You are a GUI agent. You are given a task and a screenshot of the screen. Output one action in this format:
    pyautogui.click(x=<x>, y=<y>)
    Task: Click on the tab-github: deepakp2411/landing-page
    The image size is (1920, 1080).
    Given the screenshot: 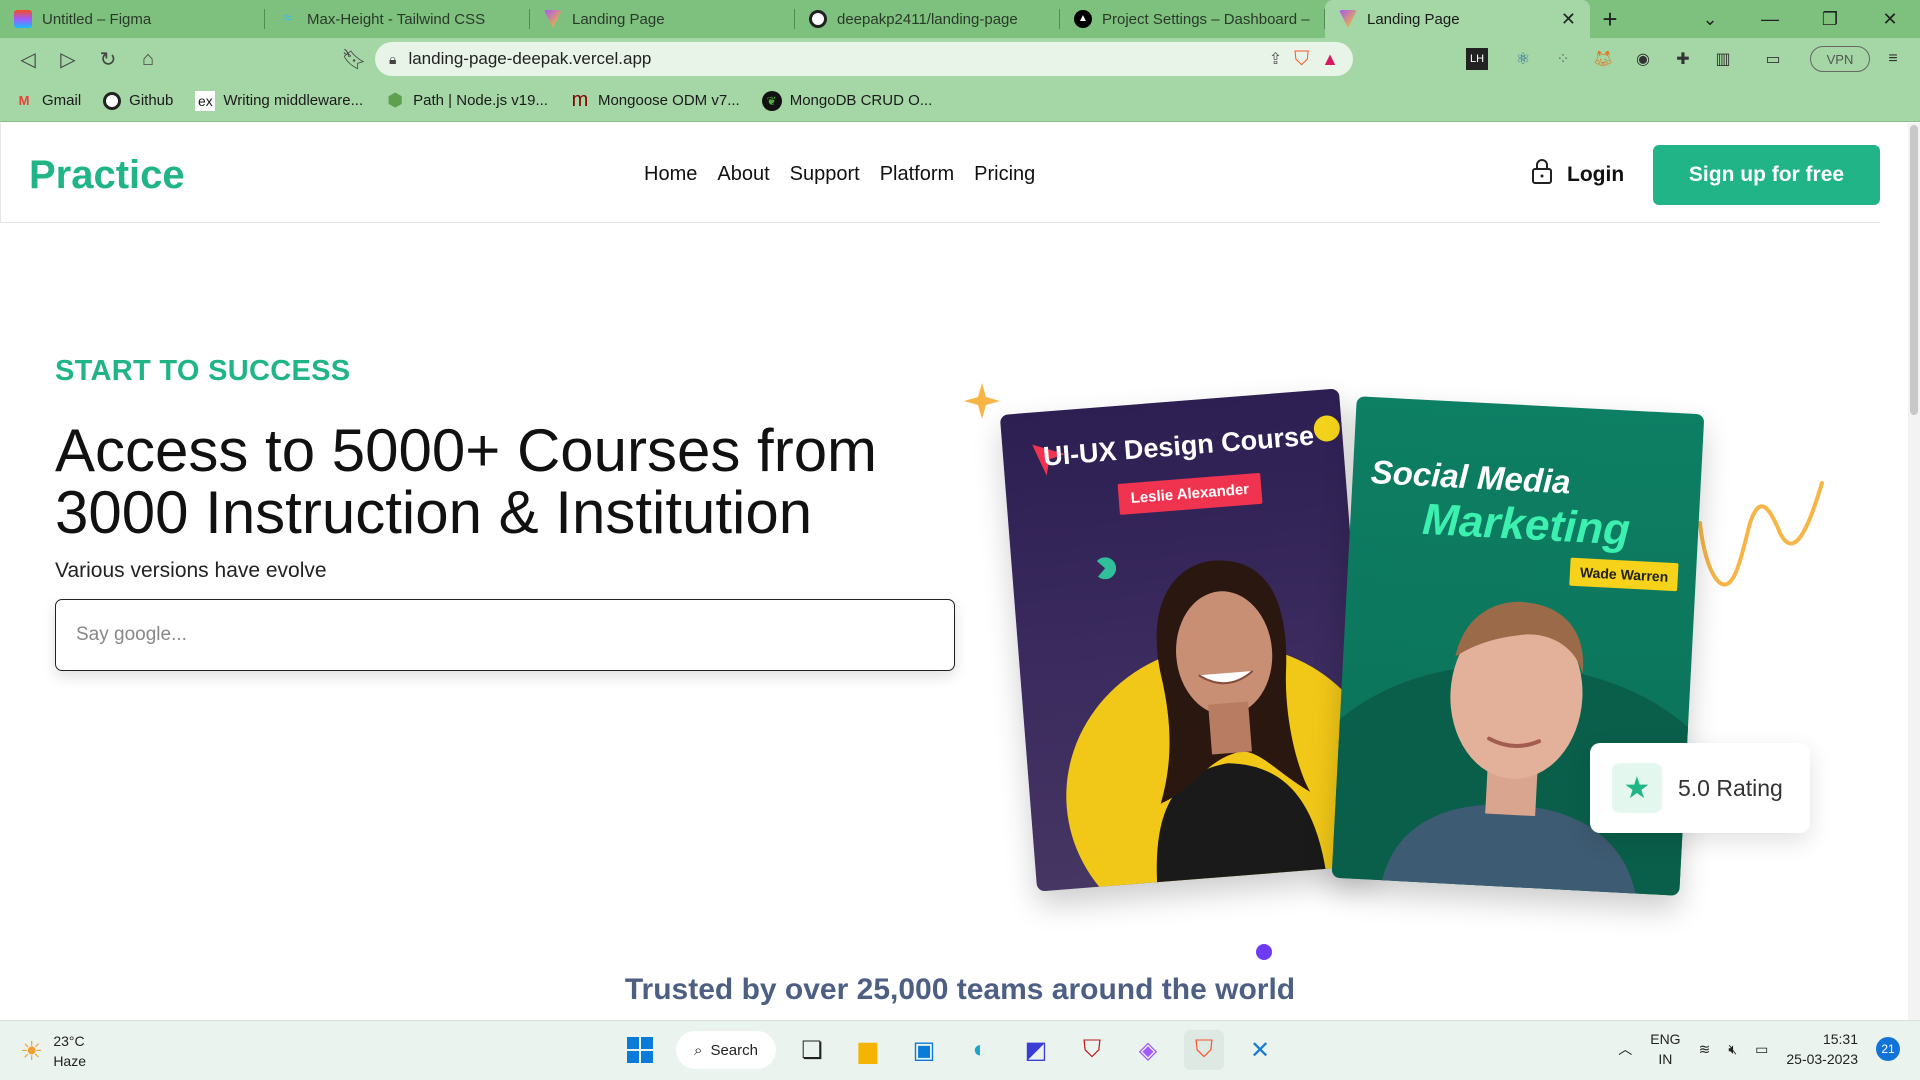 What is the action you would take?
    pyautogui.click(x=927, y=19)
    